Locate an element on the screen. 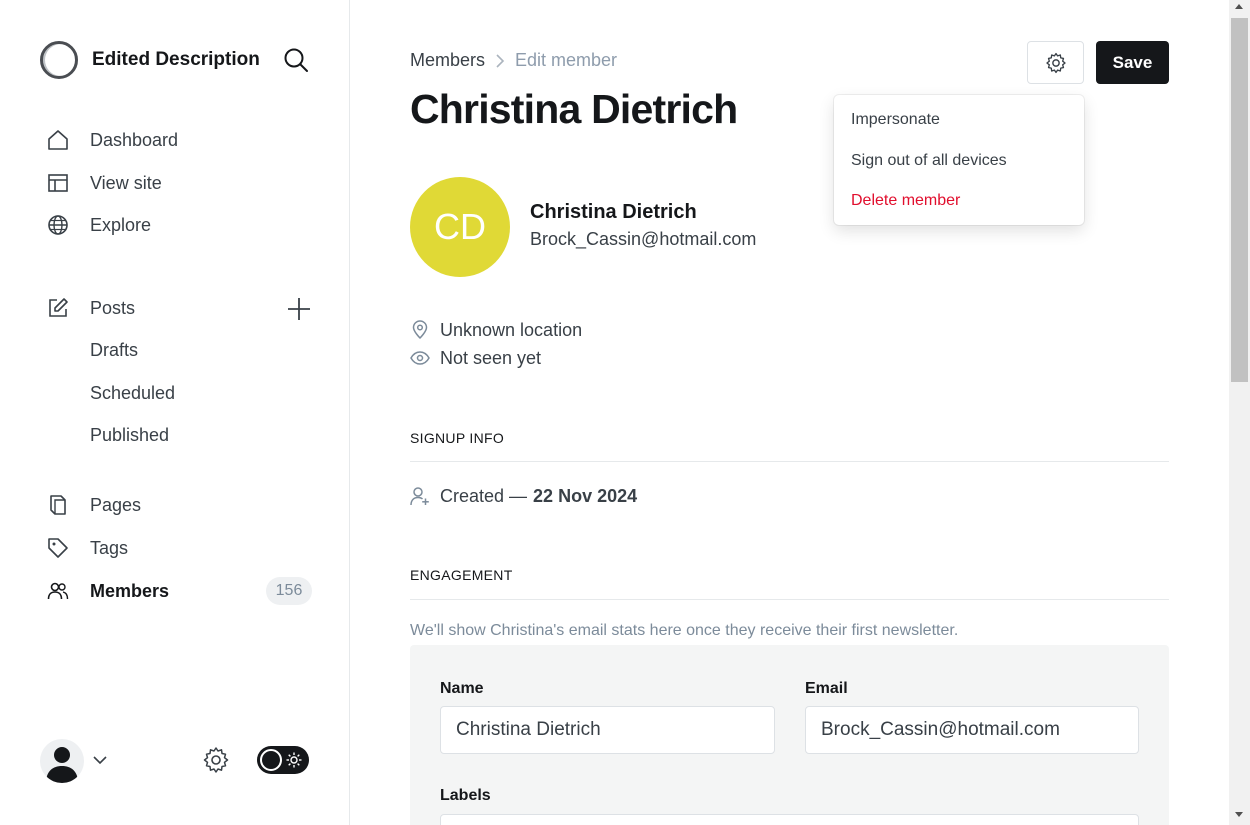  brand: Edited Description is located at coordinates (150, 60).